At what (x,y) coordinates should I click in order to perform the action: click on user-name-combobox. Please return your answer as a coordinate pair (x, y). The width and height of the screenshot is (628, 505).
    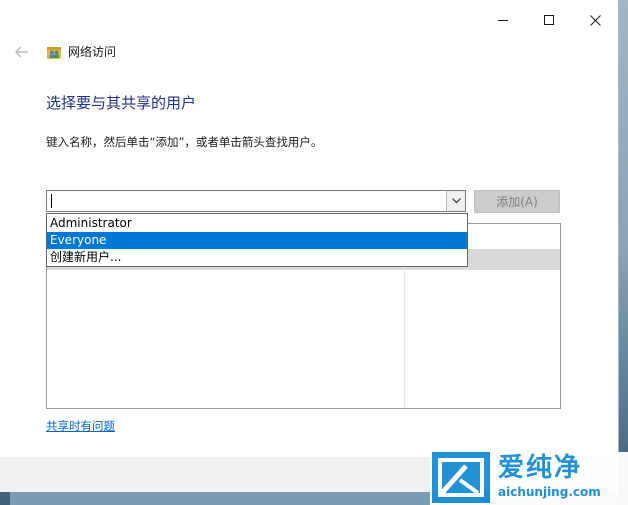
    Looking at the image, I should click on (256, 201).